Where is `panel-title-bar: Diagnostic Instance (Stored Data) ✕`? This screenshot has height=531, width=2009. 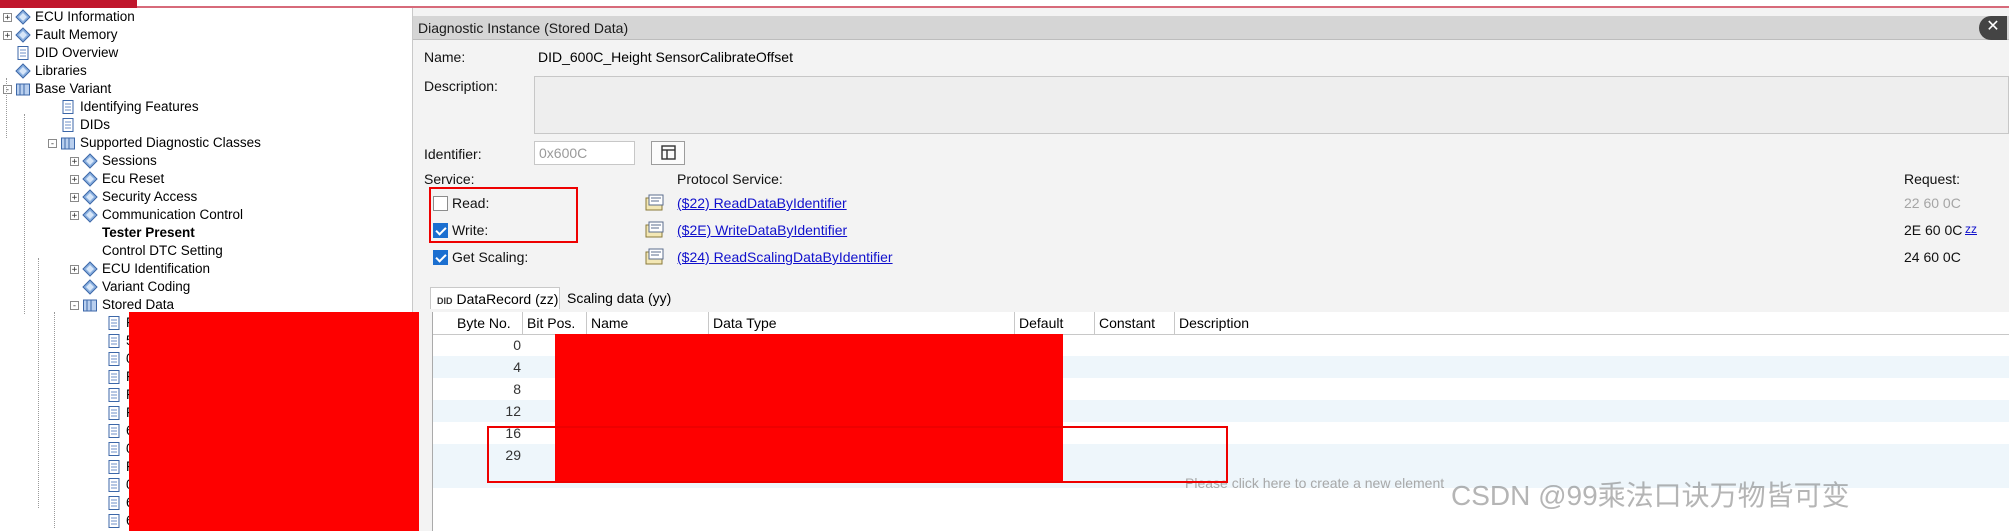
panel-title-bar: Diagnostic Instance (Stored Data) ✕ is located at coordinates (1211, 28).